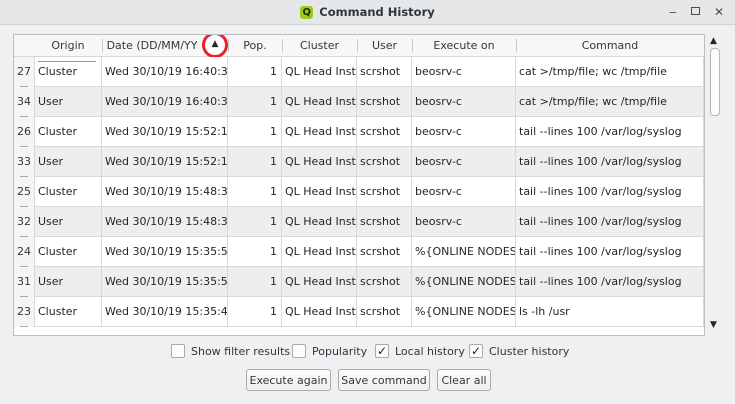  Describe the element at coordinates (420, 351) in the screenshot. I see `local-history-checkbox: ✓ Local history` at that location.